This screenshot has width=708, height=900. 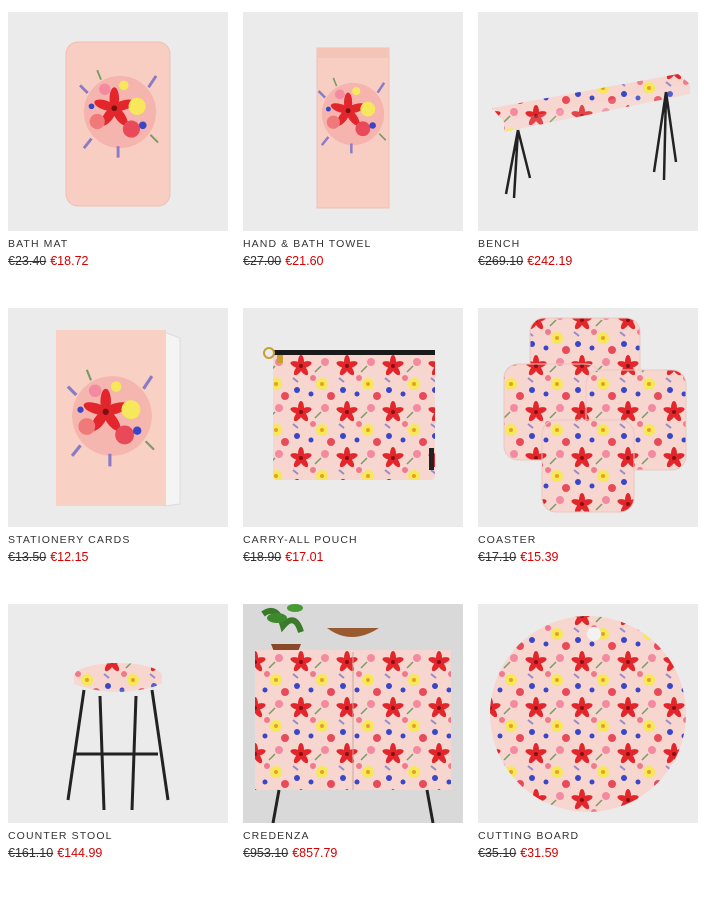 I want to click on product-prices: €23.40 €18.72, so click(x=118, y=261).